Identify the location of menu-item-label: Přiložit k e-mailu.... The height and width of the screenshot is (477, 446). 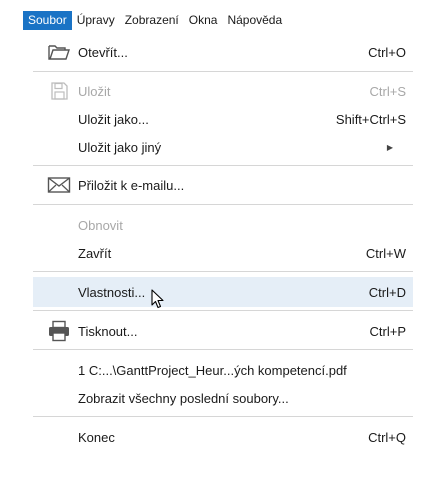
(131, 185).